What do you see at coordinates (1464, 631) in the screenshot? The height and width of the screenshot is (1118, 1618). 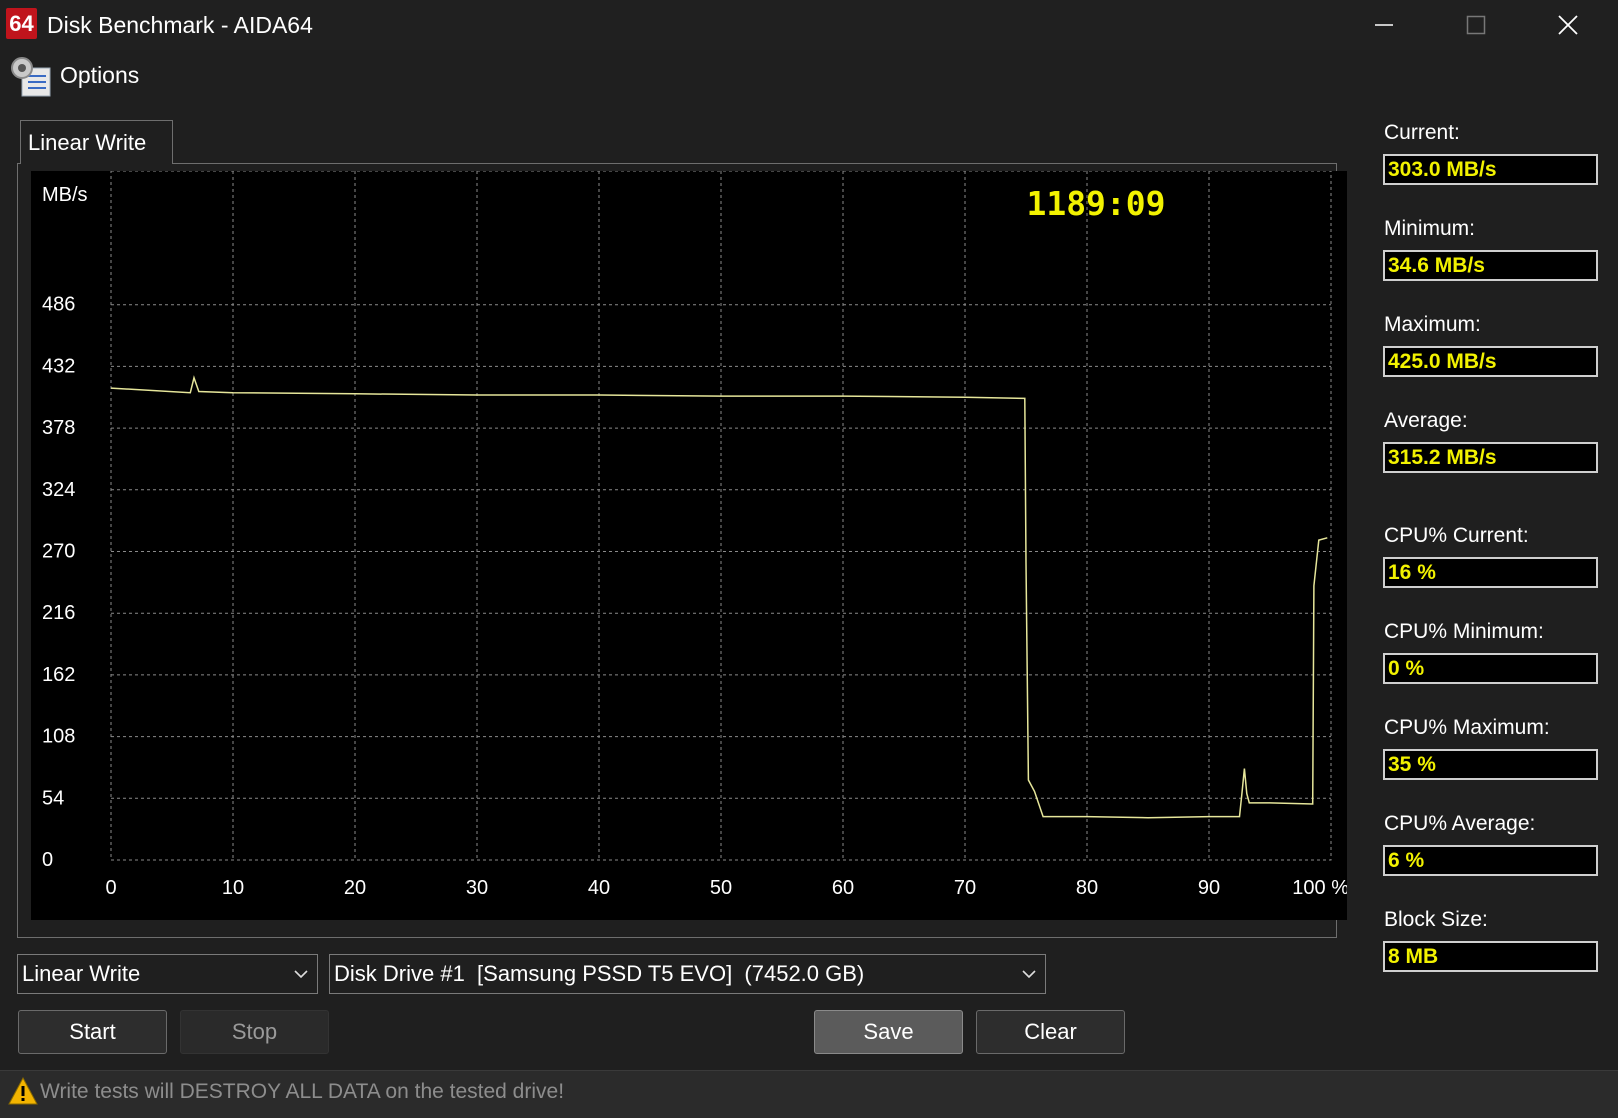 I see `cpu-minimum-label: CPU% Minimum:` at bounding box center [1464, 631].